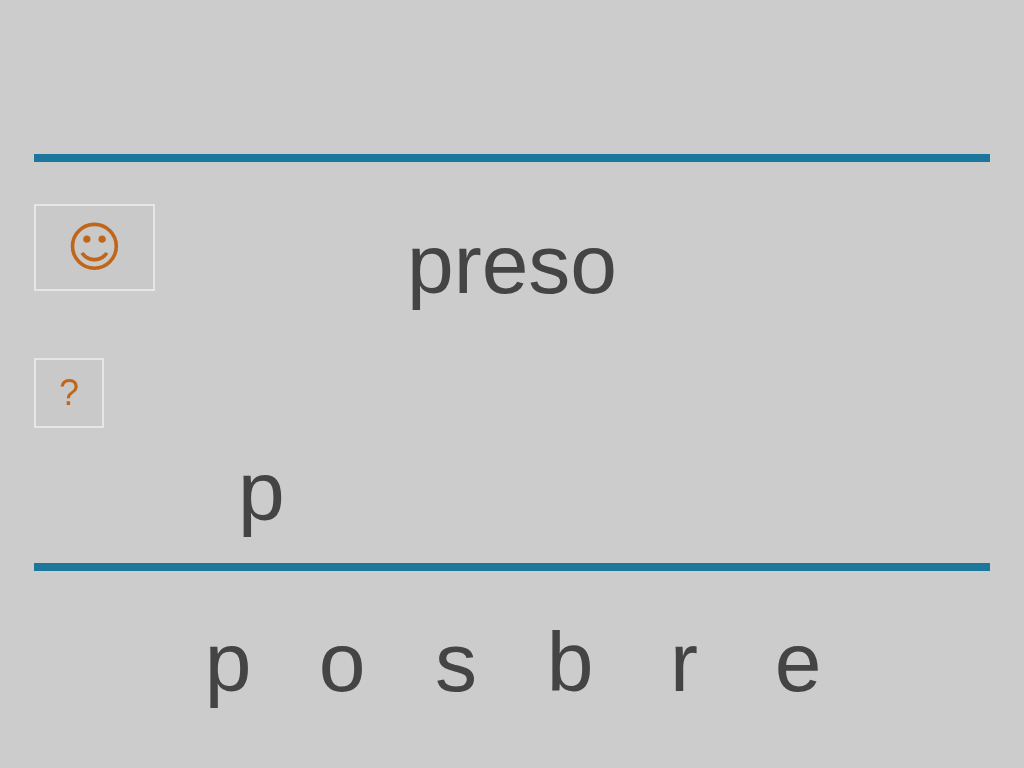 This screenshot has height=768, width=1024. Describe the element at coordinates (570, 662) in the screenshot. I see `letter-tile: b` at that location.